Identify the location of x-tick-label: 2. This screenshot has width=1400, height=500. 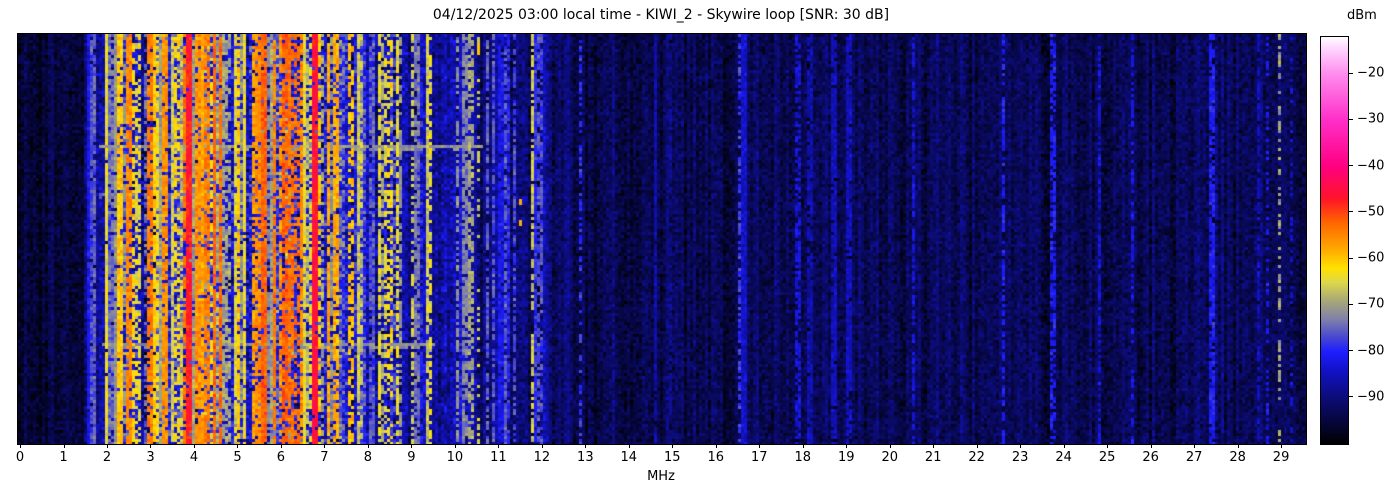
(107, 457).